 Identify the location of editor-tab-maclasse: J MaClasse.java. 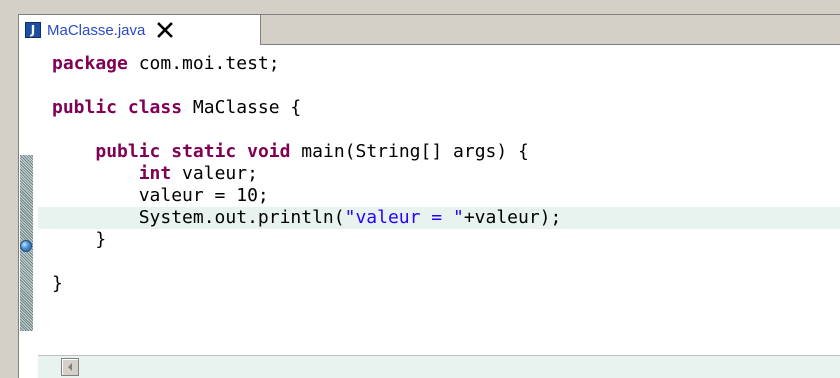
(140, 30).